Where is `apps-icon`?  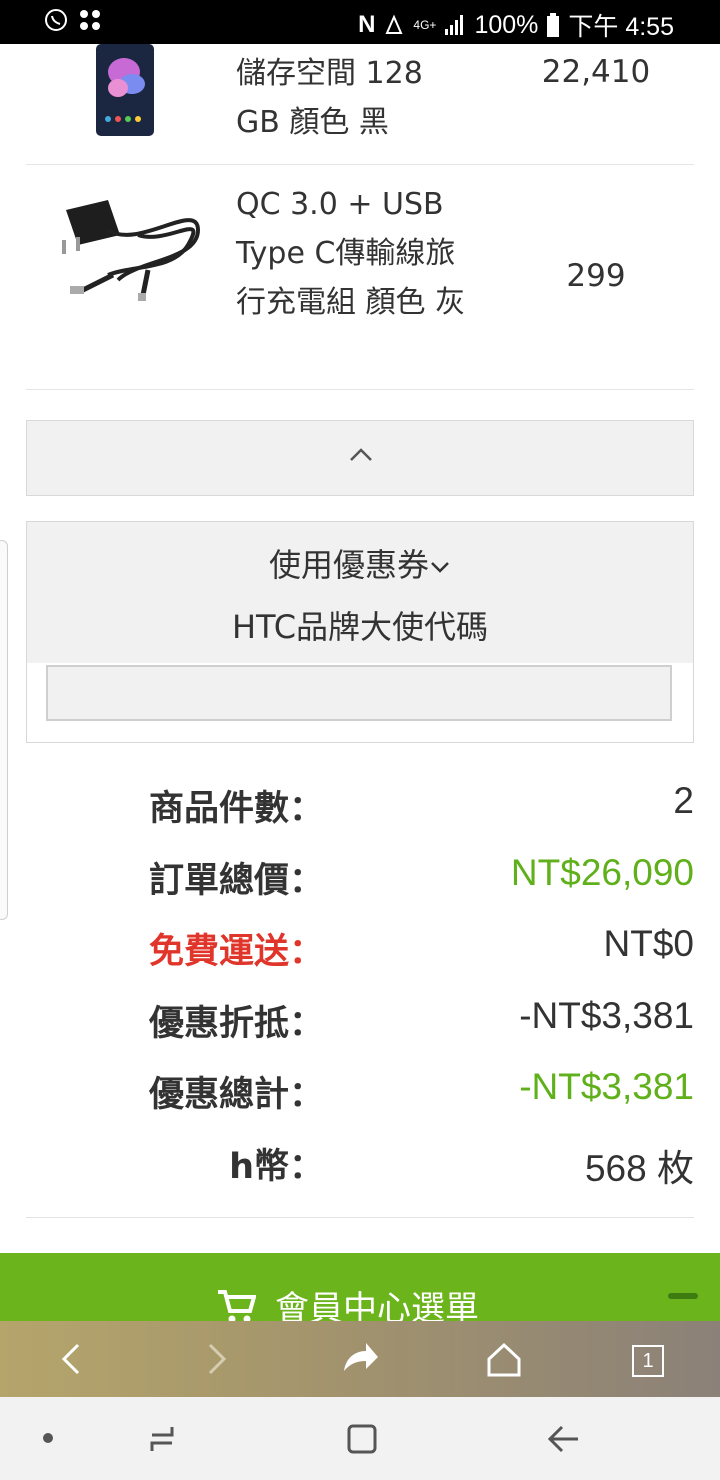 apps-icon is located at coordinates (90, 20).